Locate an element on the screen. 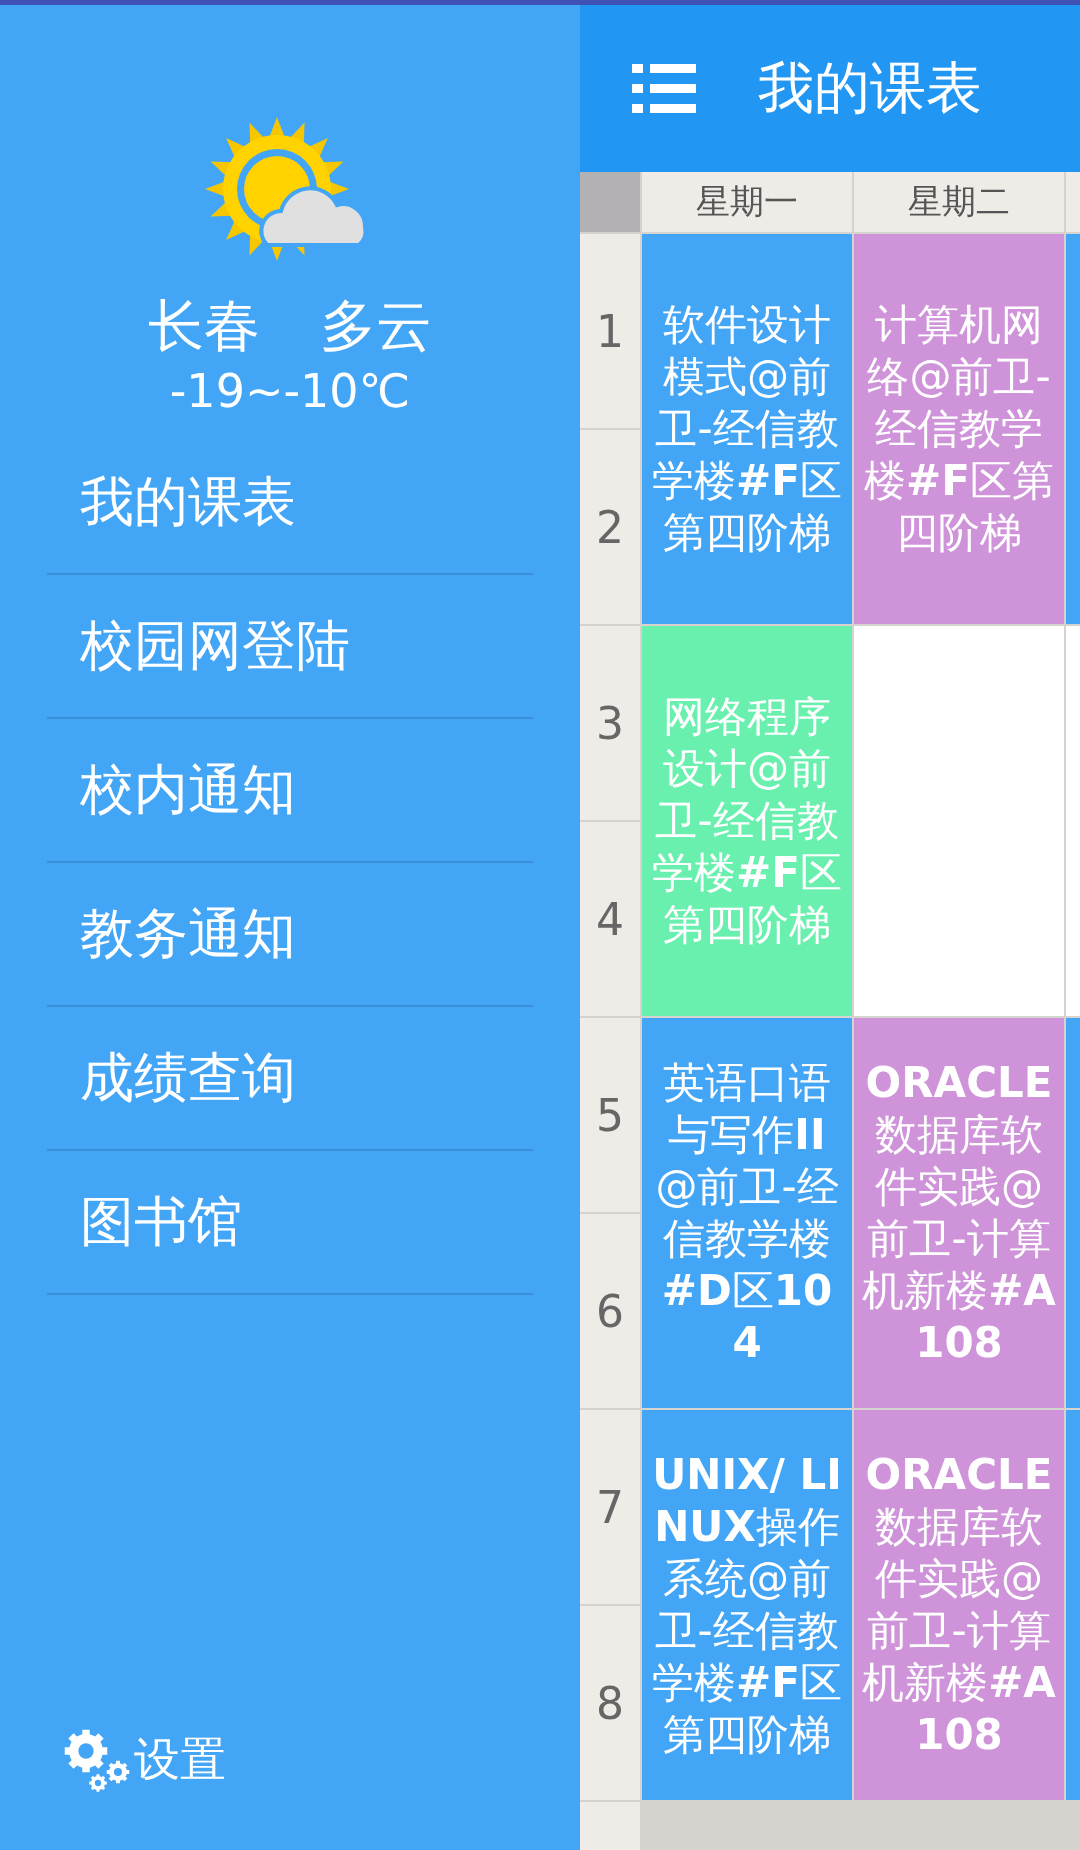 The image size is (1080, 1850). drawer-menu-item: 校内通知 is located at coordinates (290, 791).